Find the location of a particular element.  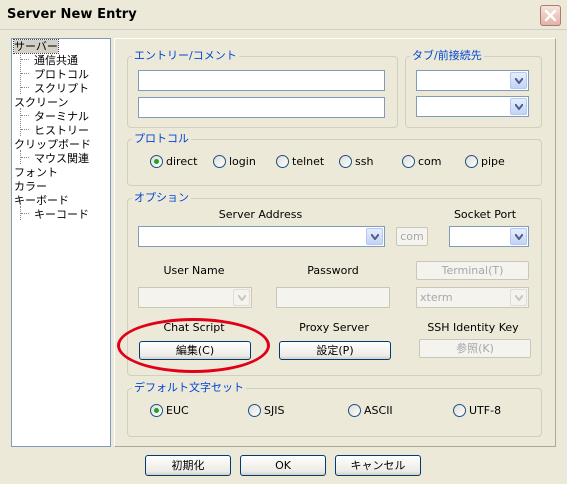

options-legend: オプション is located at coordinates (161, 197).